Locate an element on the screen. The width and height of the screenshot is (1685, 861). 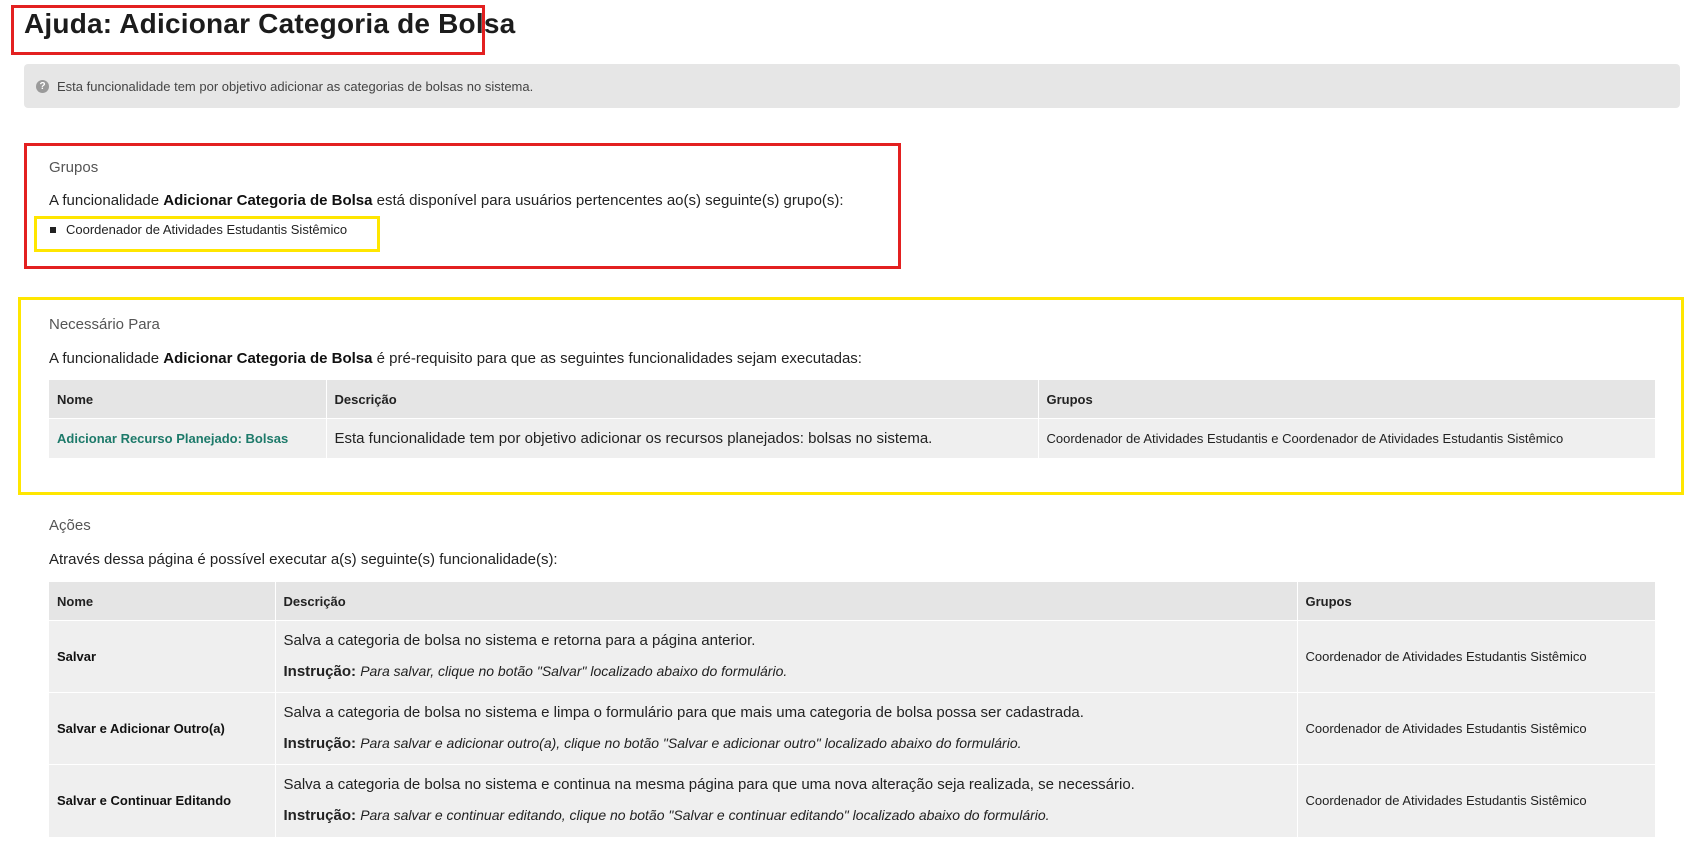
actions-section-title: Ações is located at coordinates (70, 525).